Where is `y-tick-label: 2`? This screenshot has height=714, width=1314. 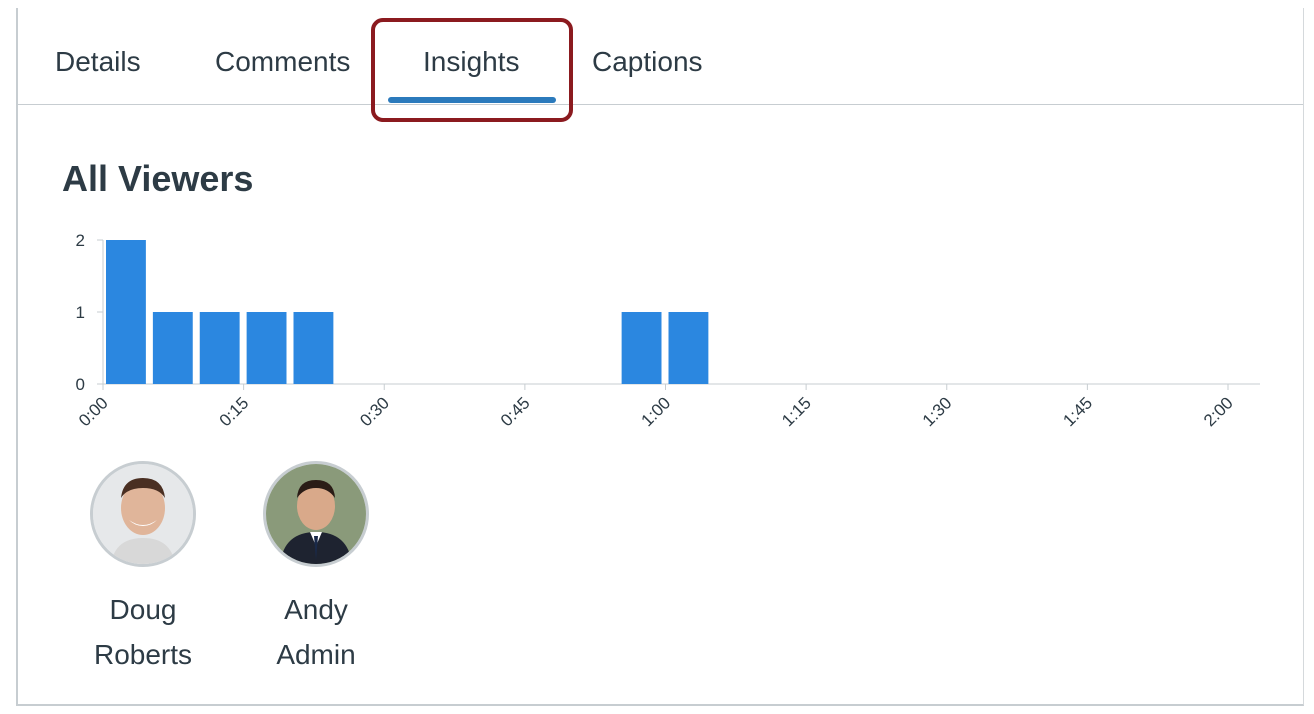
y-tick-label: 2 is located at coordinates (80, 240).